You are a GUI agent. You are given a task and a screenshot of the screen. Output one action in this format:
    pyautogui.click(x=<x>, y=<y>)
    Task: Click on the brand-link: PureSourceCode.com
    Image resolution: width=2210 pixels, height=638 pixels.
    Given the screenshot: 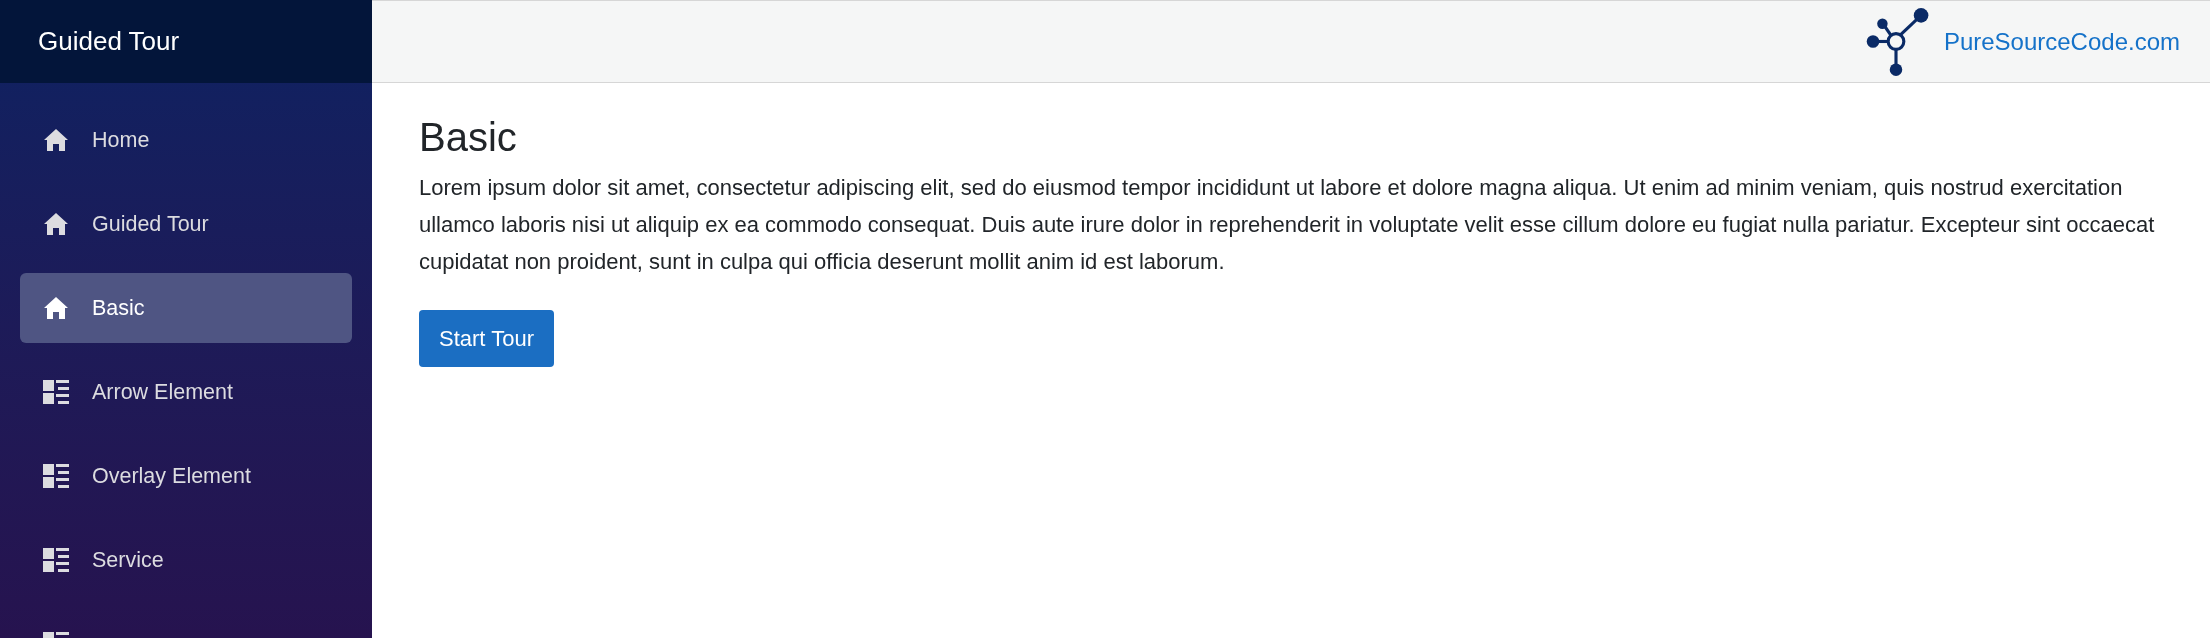 What is the action you would take?
    pyautogui.click(x=2061, y=41)
    